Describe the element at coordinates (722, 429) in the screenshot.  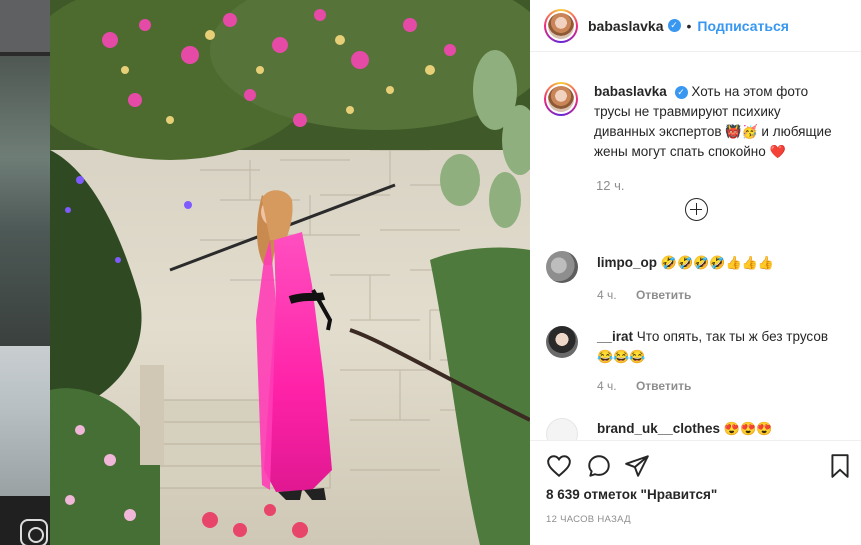
I see `comment-body: brand_uk__clothes 😍😍😍` at that location.